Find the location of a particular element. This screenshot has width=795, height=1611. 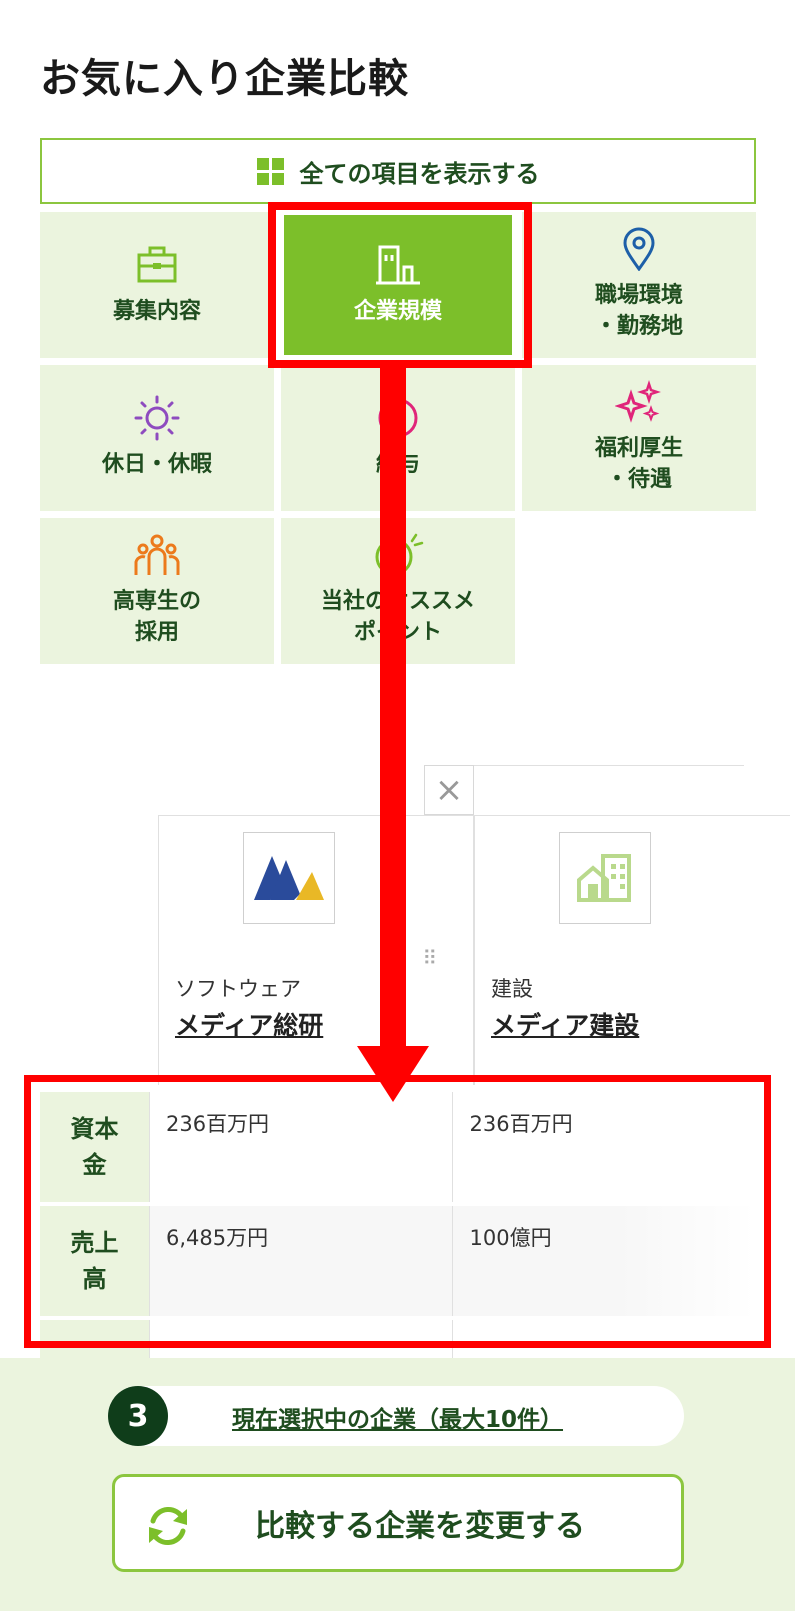

location-pin-icon is located at coordinates (639, 249).